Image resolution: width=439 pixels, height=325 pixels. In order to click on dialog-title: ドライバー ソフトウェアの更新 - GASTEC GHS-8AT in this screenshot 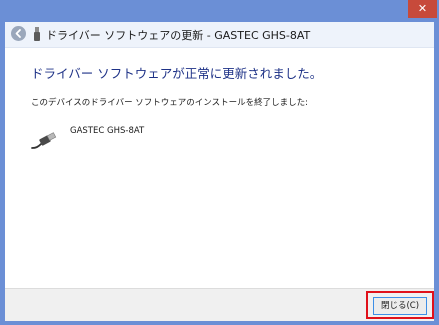, I will do `click(178, 35)`.